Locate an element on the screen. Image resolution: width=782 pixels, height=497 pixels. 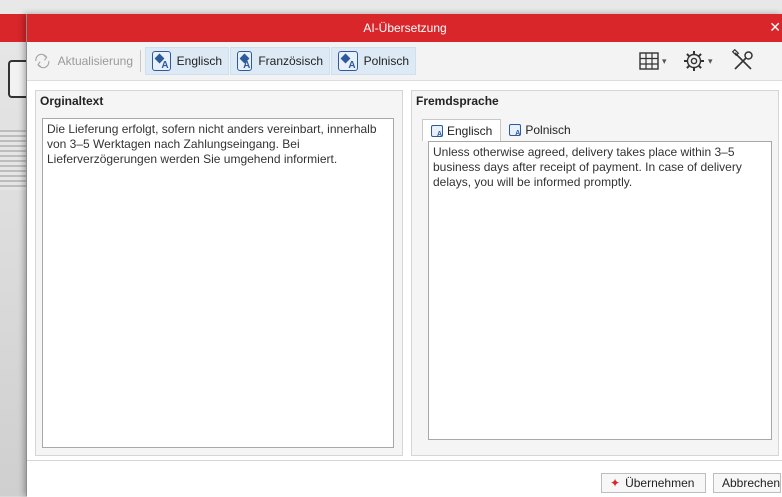
dialog-titlebar: AI-Übersetzung ✕ is located at coordinates (404, 28).